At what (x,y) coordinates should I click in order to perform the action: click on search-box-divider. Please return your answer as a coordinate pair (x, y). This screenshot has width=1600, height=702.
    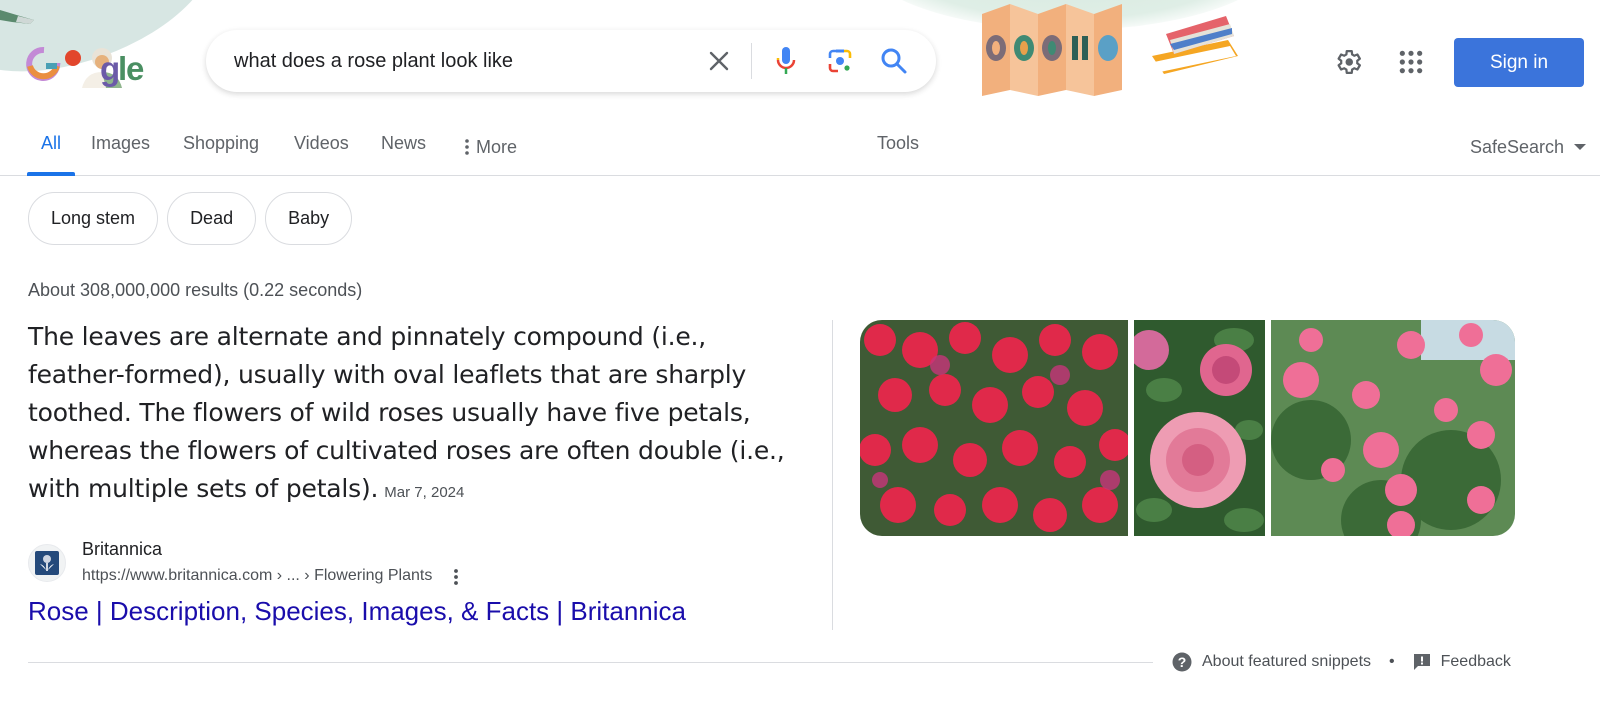
    Looking at the image, I should click on (751, 61).